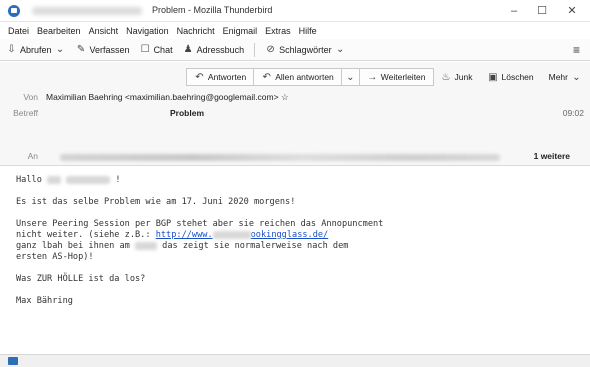  What do you see at coordinates (372, 77) in the screenshot?
I see `forward-icon: →` at bounding box center [372, 77].